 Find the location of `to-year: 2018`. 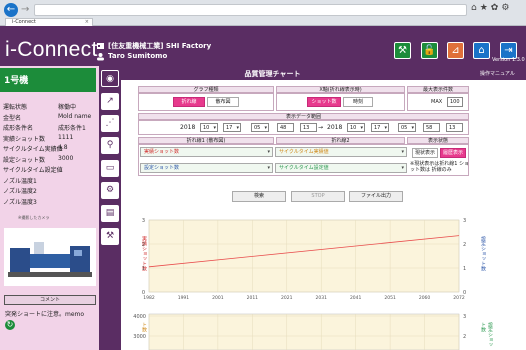

to-year: 2018 is located at coordinates (334, 128).